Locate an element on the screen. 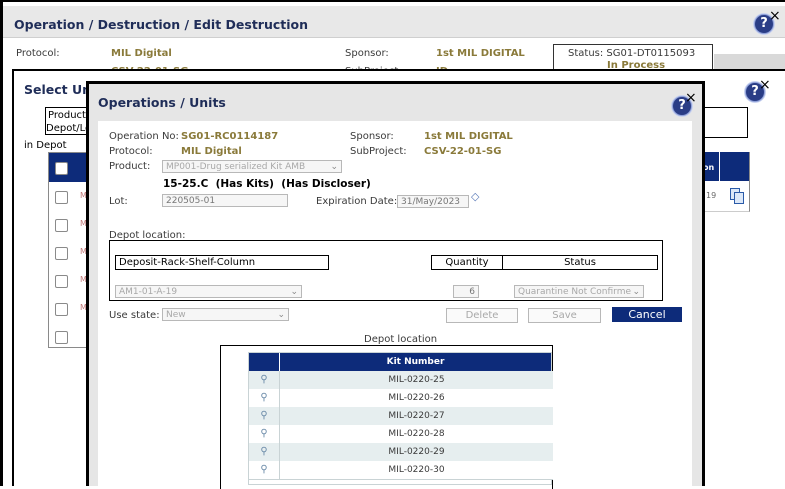 The height and width of the screenshot is (489, 785). product-filter-label: Product: is located at coordinates (69, 115).